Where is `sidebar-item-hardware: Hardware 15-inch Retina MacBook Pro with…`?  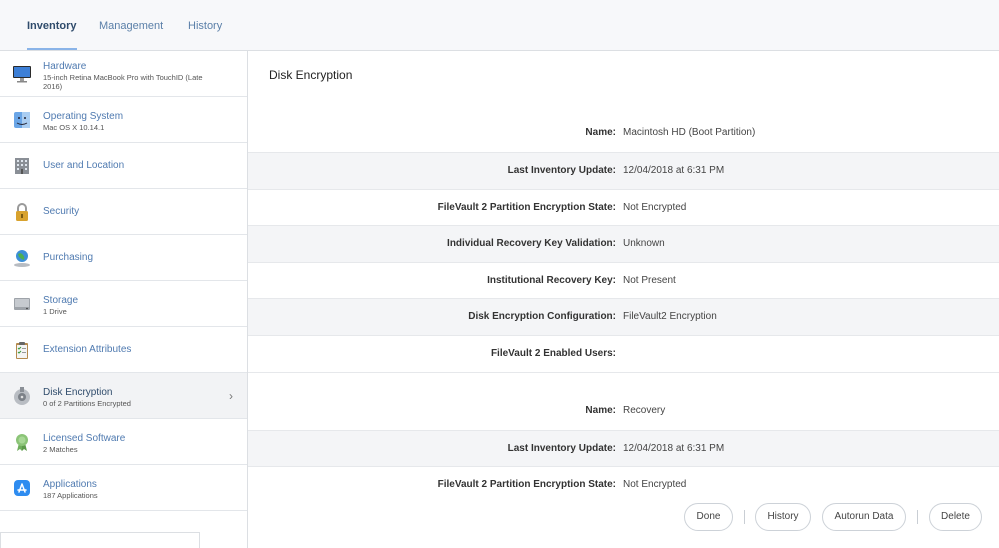
sidebar-item-hardware: Hardware 15-inch Retina MacBook Pro with… is located at coordinates (123, 74).